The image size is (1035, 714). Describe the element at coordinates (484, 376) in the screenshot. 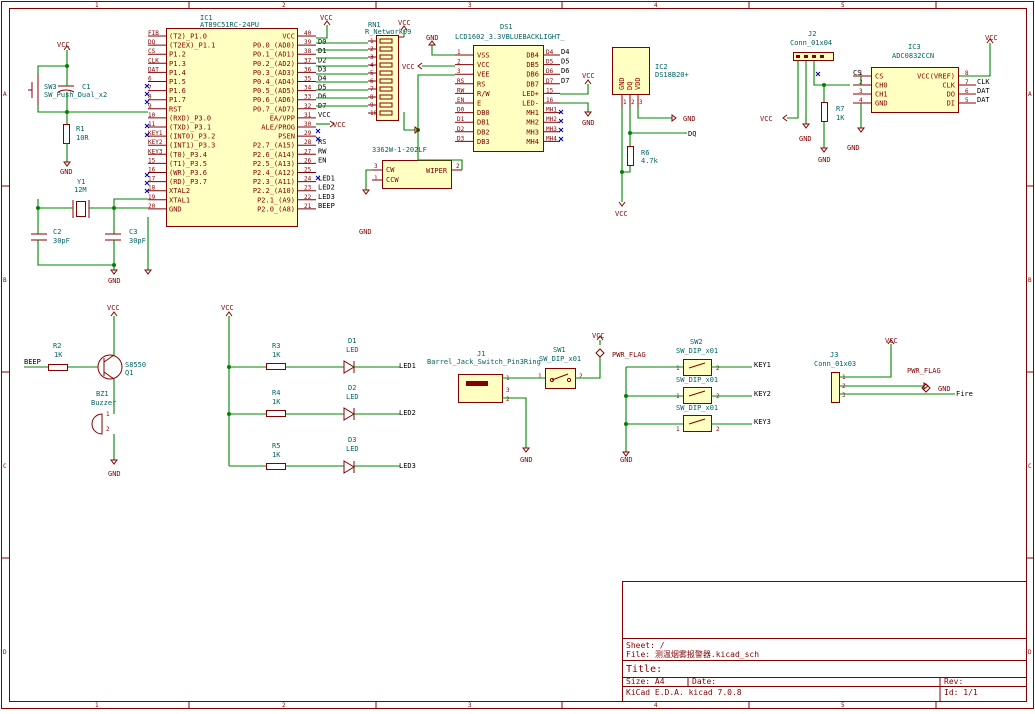

I see `j1-barrel-jack: J1 Barrel_Jack_Switch_Pin3Ring 1 3 2` at that location.